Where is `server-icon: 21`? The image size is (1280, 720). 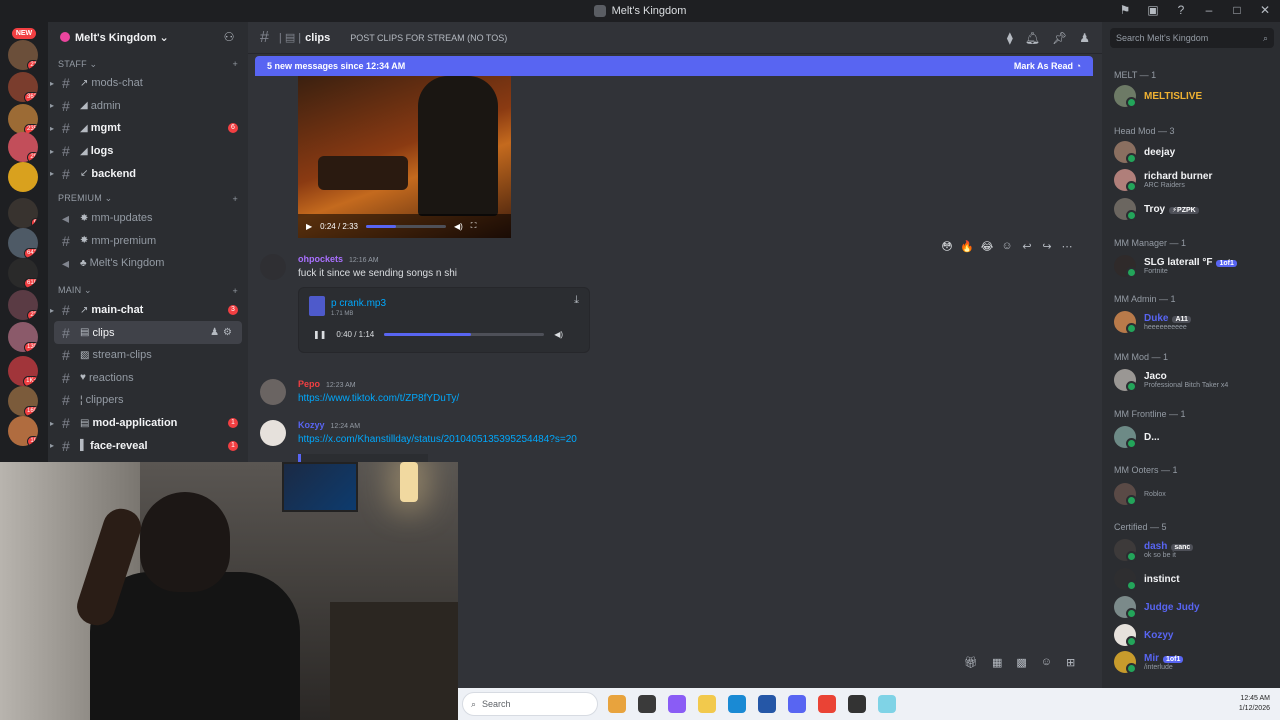 server-icon: 21 is located at coordinates (23, 55).